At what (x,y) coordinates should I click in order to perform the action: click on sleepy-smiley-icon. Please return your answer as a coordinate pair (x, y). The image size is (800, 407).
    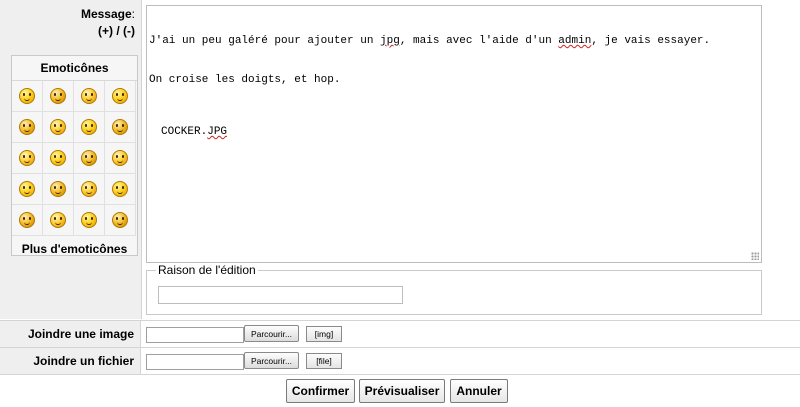
    Looking at the image, I should click on (58, 189).